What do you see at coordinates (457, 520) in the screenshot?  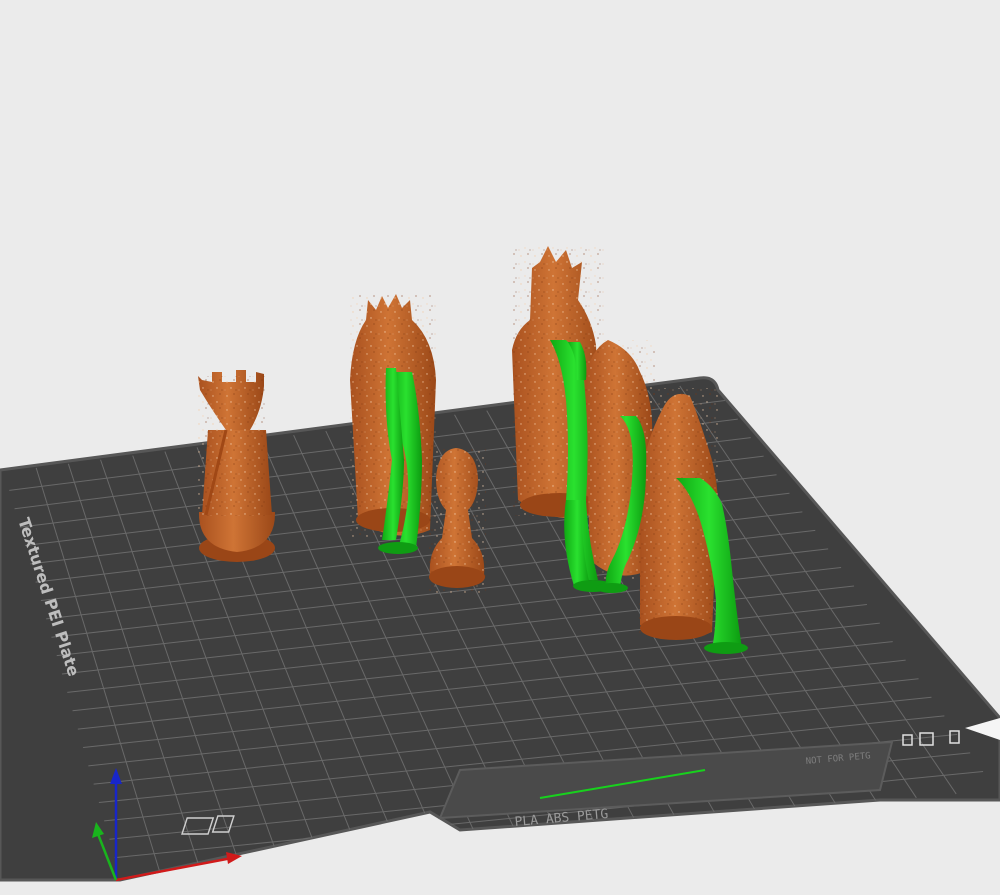 I see `model-pawn` at bounding box center [457, 520].